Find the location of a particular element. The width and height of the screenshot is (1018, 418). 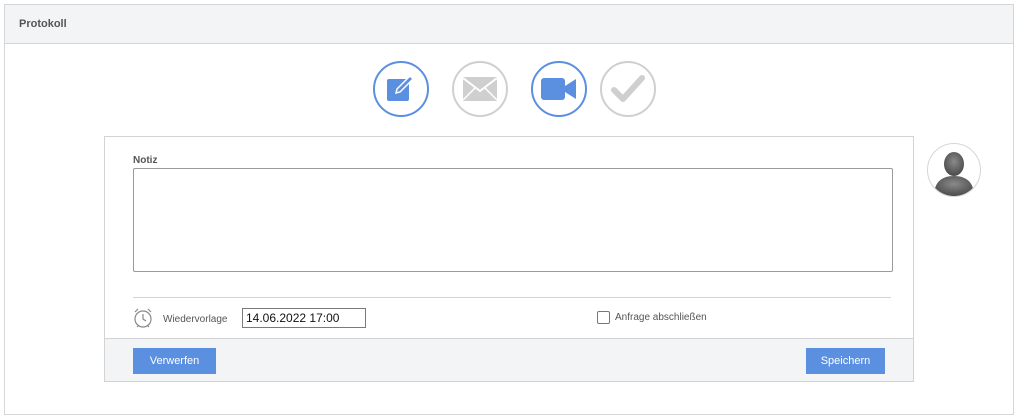

followup-datetime-input is located at coordinates (304, 318).